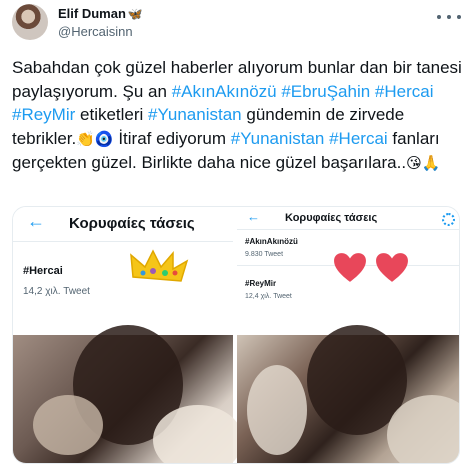 This screenshot has height=464, width=471. What do you see at coordinates (271, 241) in the screenshot?
I see `trend-tag: #AkınAkınözü` at bounding box center [271, 241].